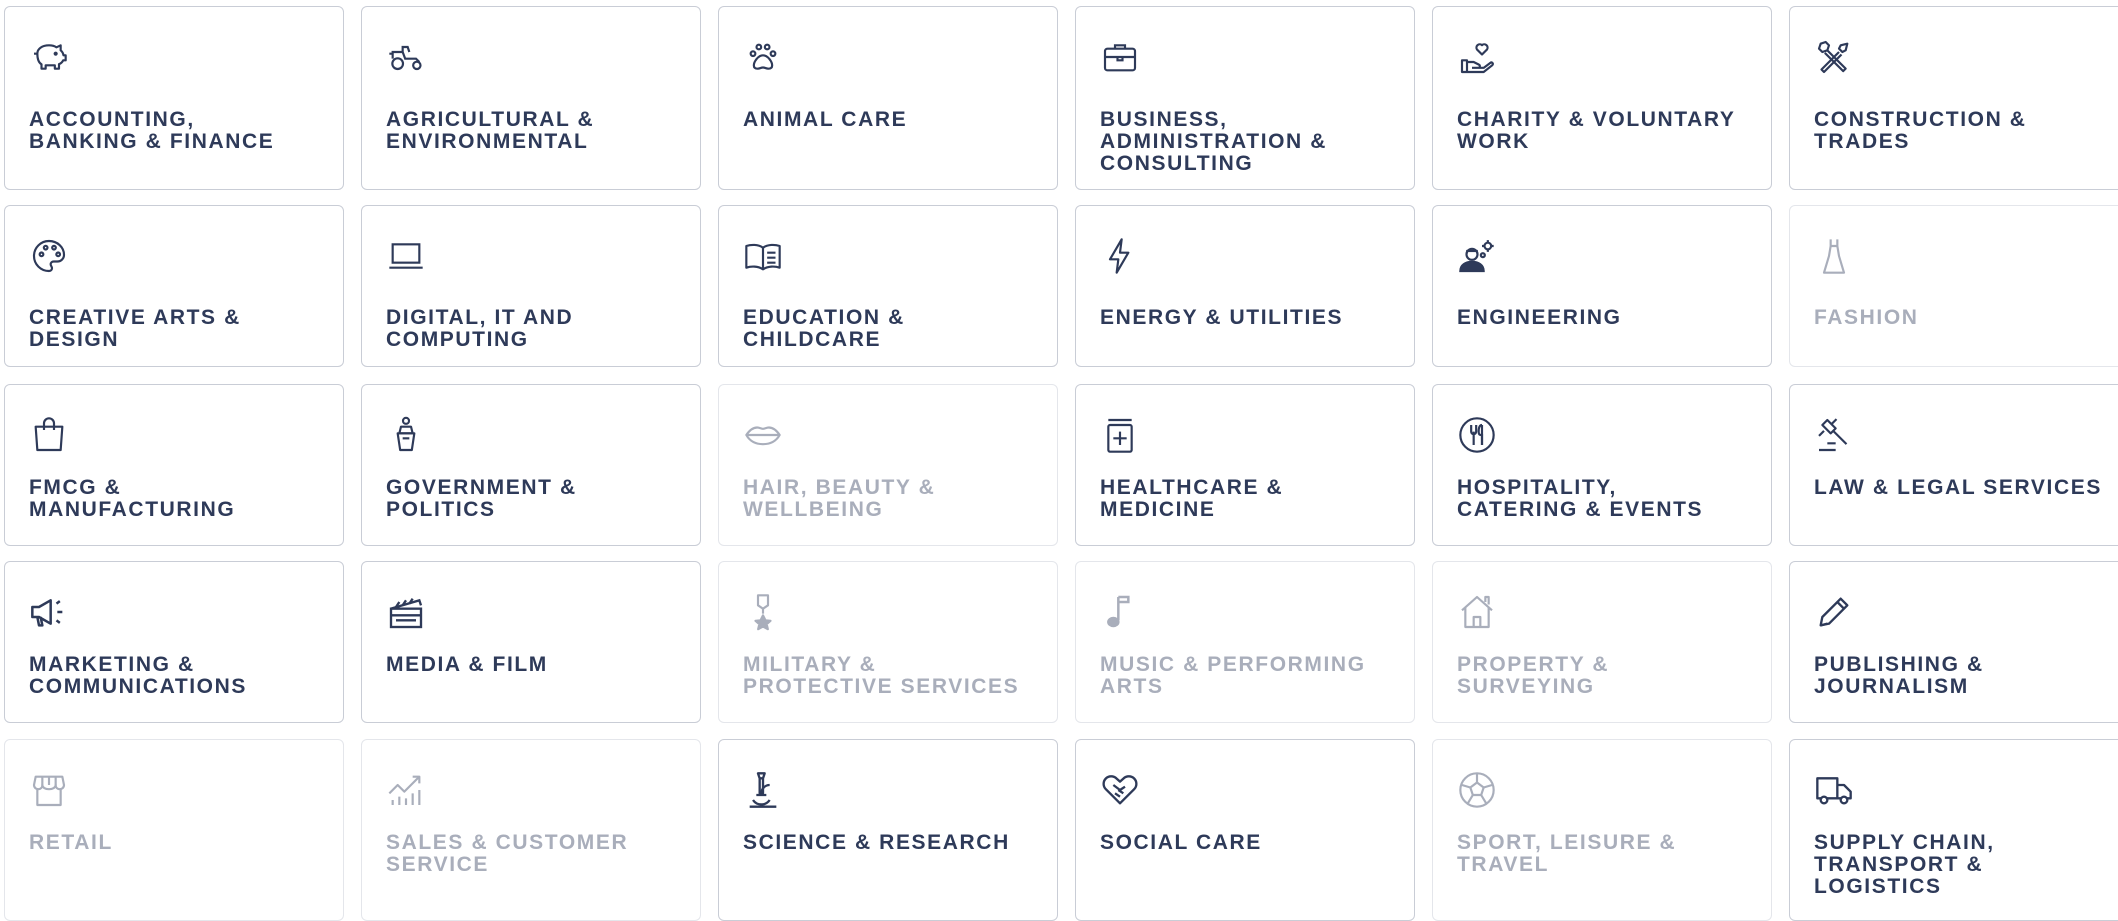  I want to click on category-card: SALES & CUSTOMER SERVICE, so click(531, 830).